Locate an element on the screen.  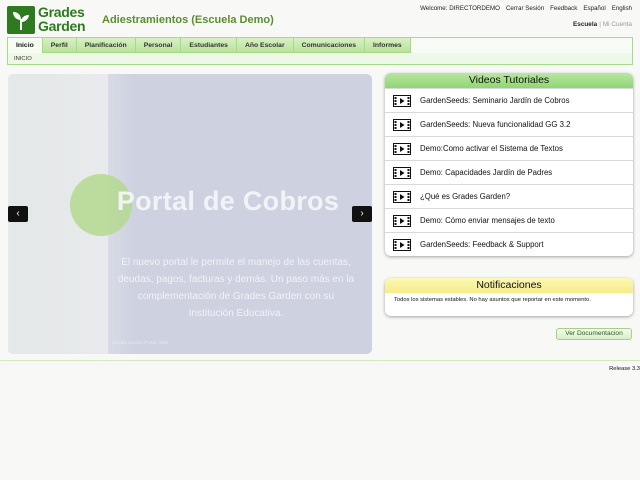
video-label: Demo:Como activar el Sistema de Textos is located at coordinates (491, 148).